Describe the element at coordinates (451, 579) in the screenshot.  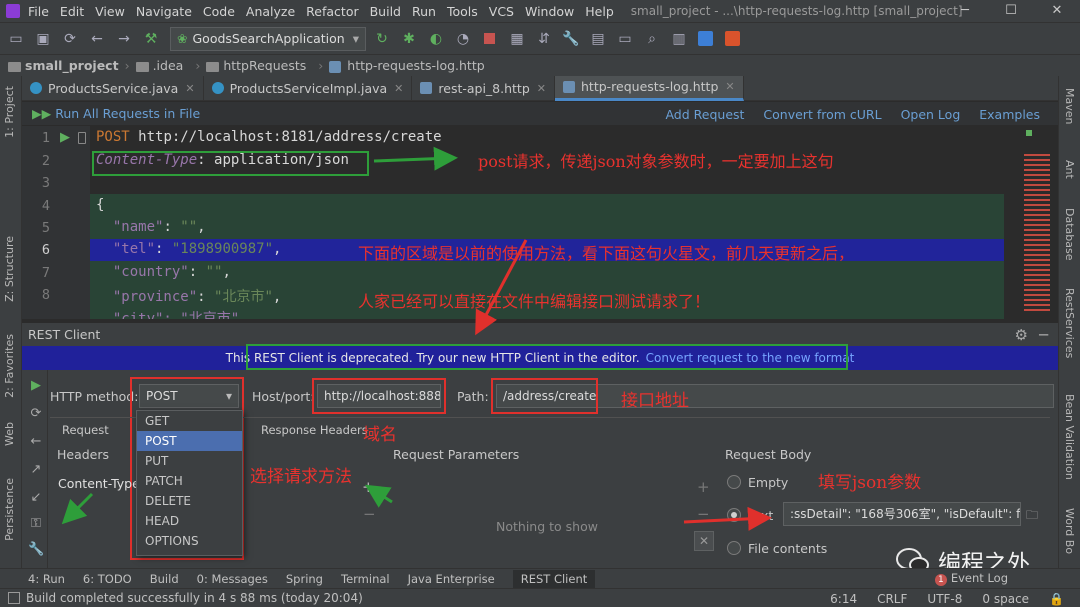
I see `tool-java-enterprise: Java Enterprise` at that location.